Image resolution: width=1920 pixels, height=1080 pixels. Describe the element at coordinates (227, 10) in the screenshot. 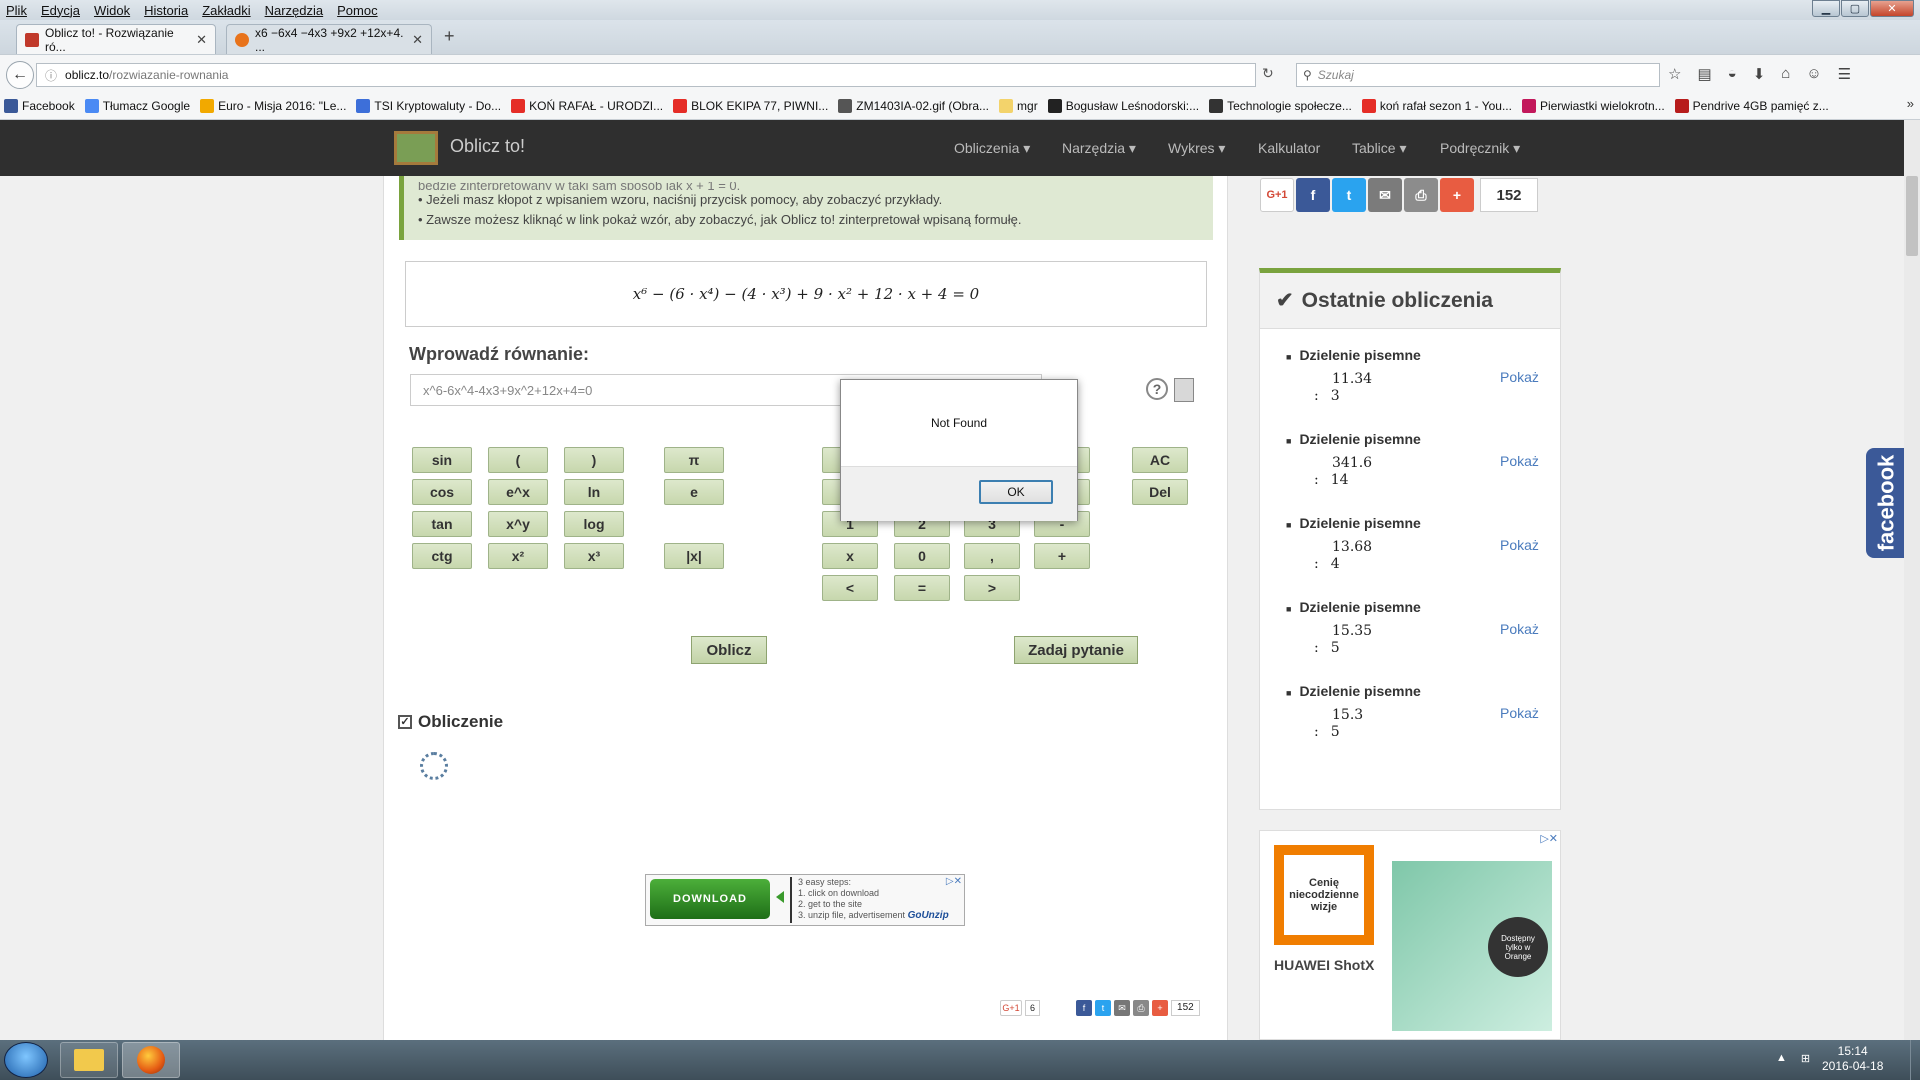

I see `menu-item: Zakładki` at that location.